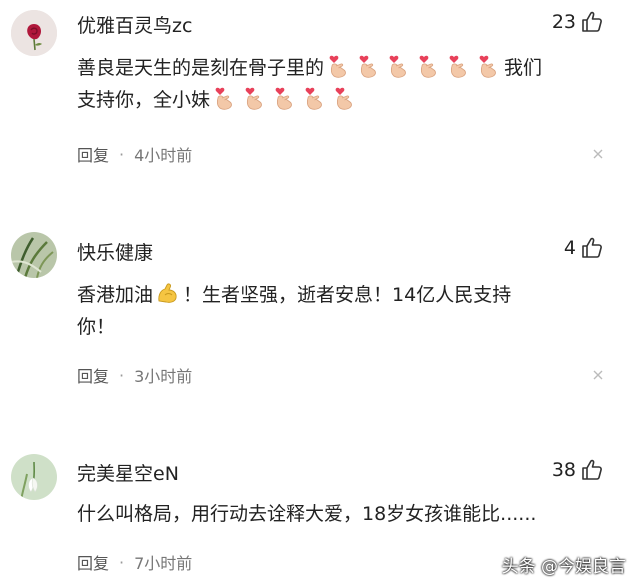 The width and height of the screenshot is (640, 585). Describe the element at coordinates (563, 567) in the screenshot. I see `watermark: 头条 @今娱良言` at that location.